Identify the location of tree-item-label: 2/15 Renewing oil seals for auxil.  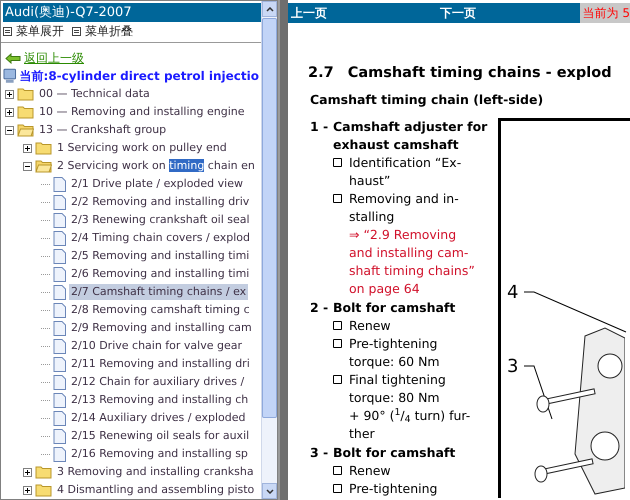
(160, 436).